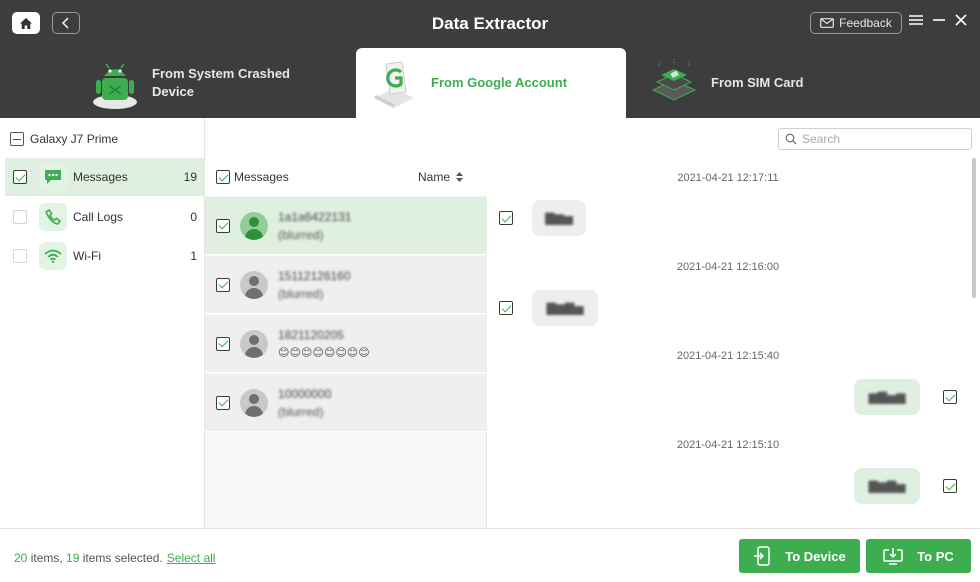 The width and height of the screenshot is (980, 582). Describe the element at coordinates (728, 178) in the screenshot. I see `message-timestamp: 2021-04-21 12:17:11` at that location.